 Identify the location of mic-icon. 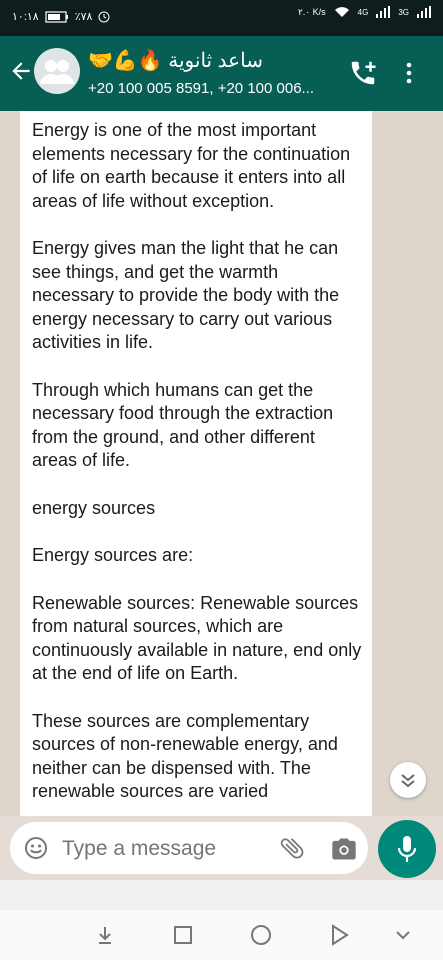
(407, 849).